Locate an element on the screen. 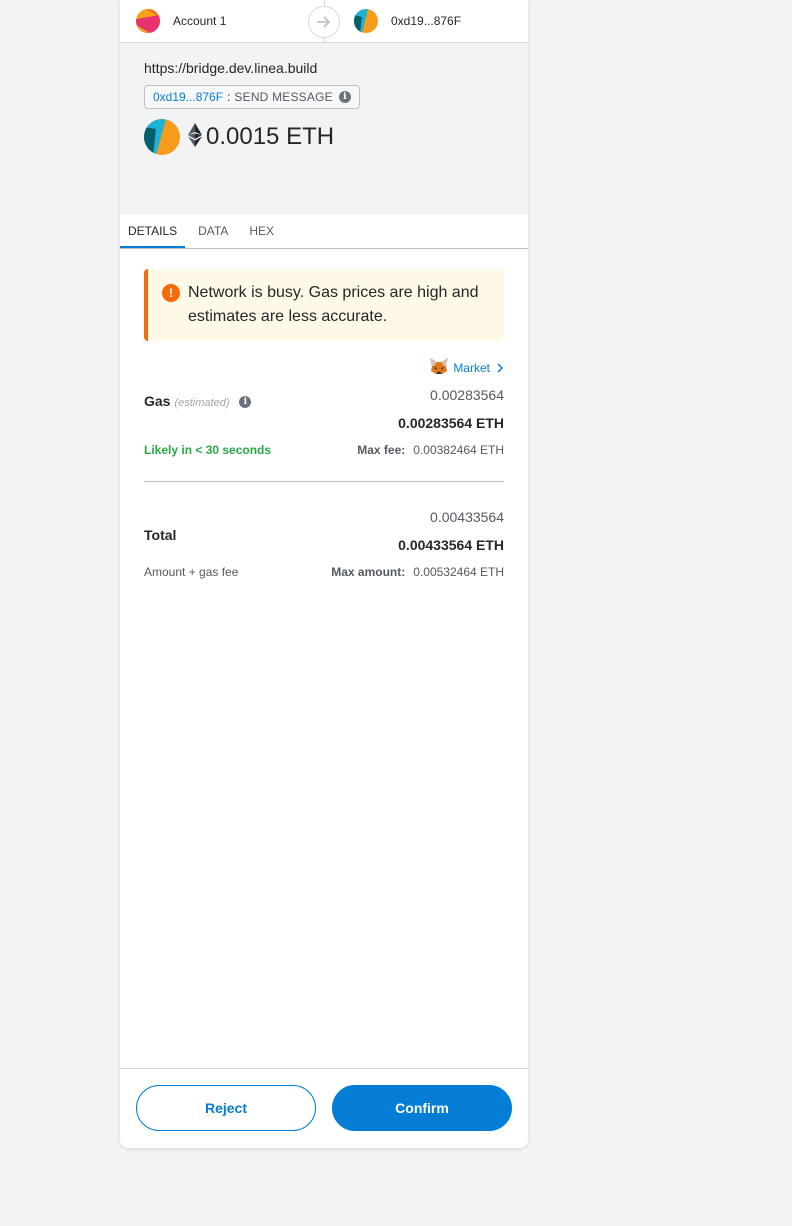 This screenshot has width=792, height=1226. max-amount-label: Max amount: is located at coordinates (368, 572).